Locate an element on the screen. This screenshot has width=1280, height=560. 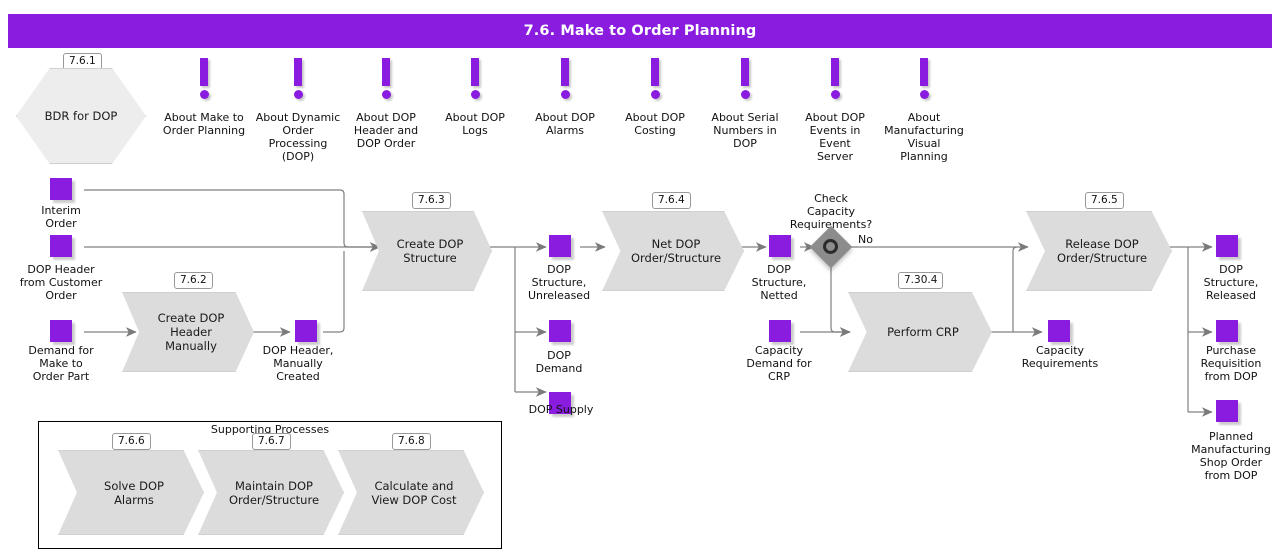
page-title-bar: 7.6. Make to Order Planning is located at coordinates (640, 31).